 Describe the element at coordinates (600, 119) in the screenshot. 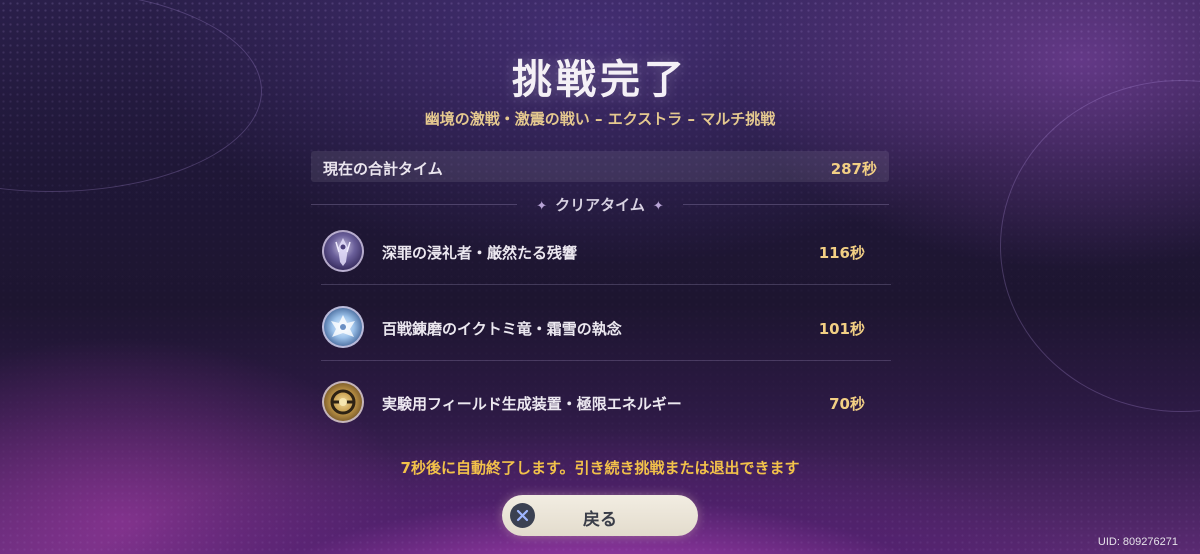

I see `challenge-subtitle: 幽境の激戦・激震の戦い – エクストラ – マルチ挑戦` at that location.